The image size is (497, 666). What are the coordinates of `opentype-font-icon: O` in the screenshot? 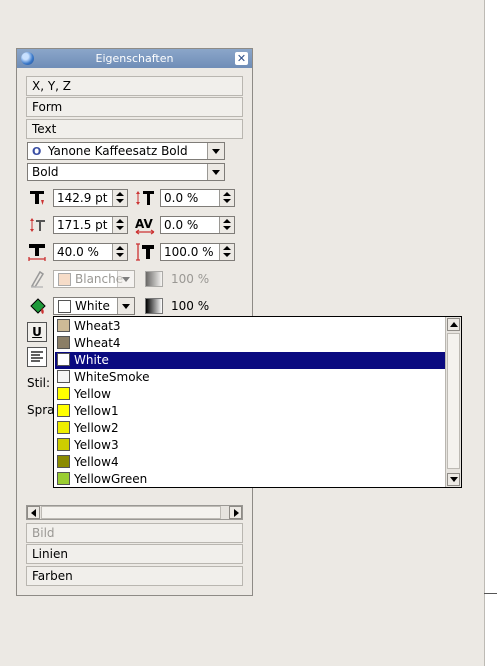 It's located at (37, 151).